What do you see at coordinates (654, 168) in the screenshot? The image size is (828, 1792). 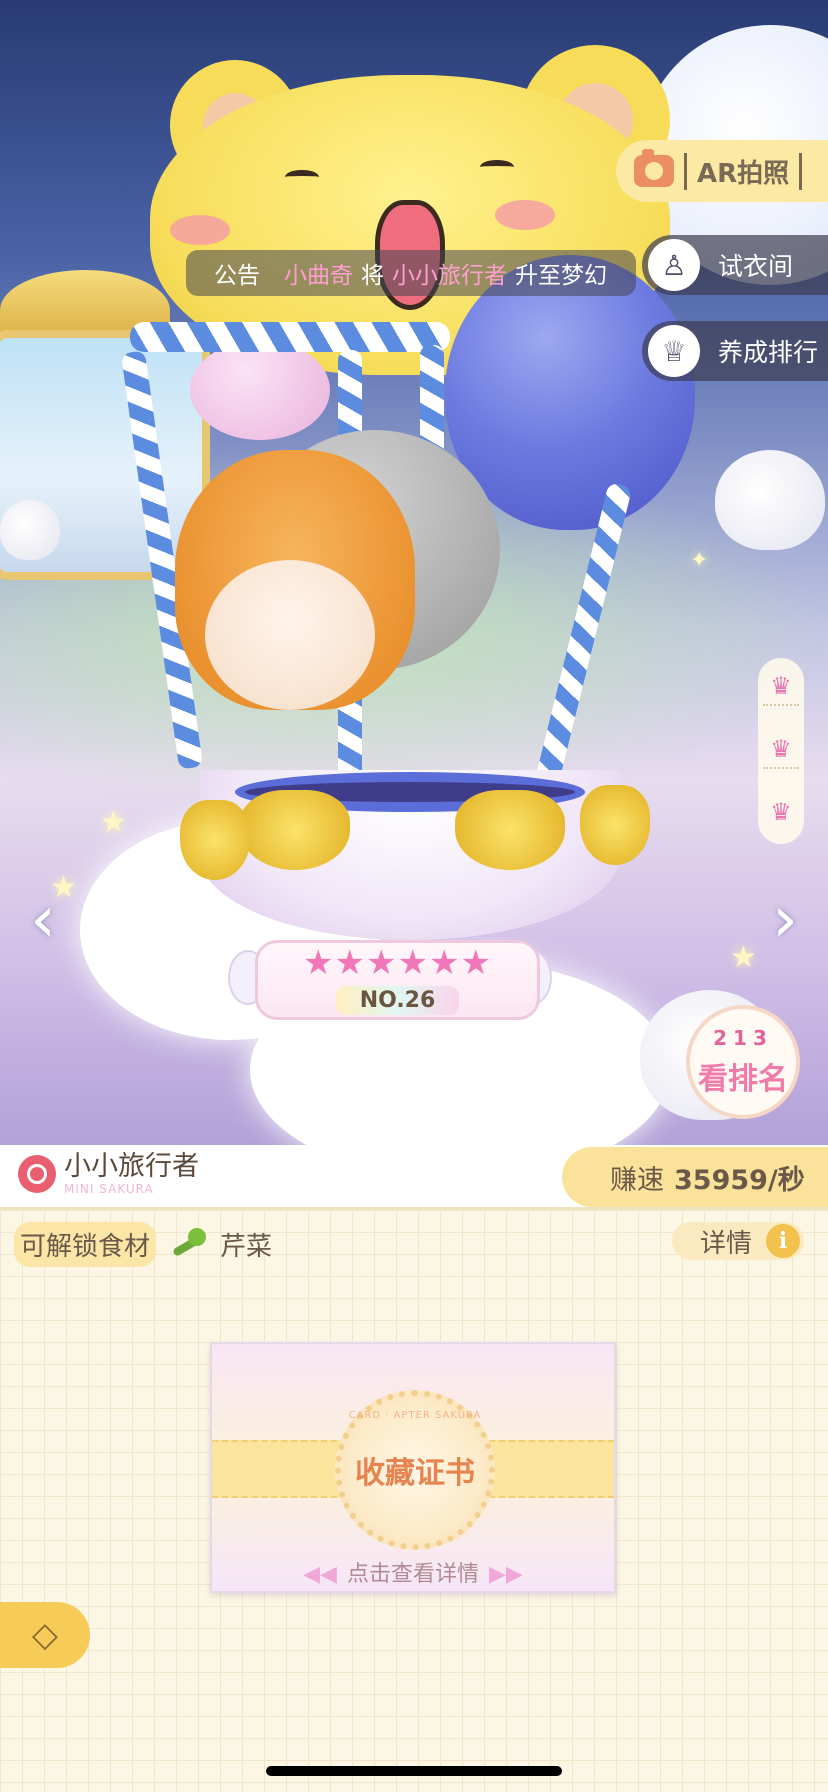 I see `camera-icon` at bounding box center [654, 168].